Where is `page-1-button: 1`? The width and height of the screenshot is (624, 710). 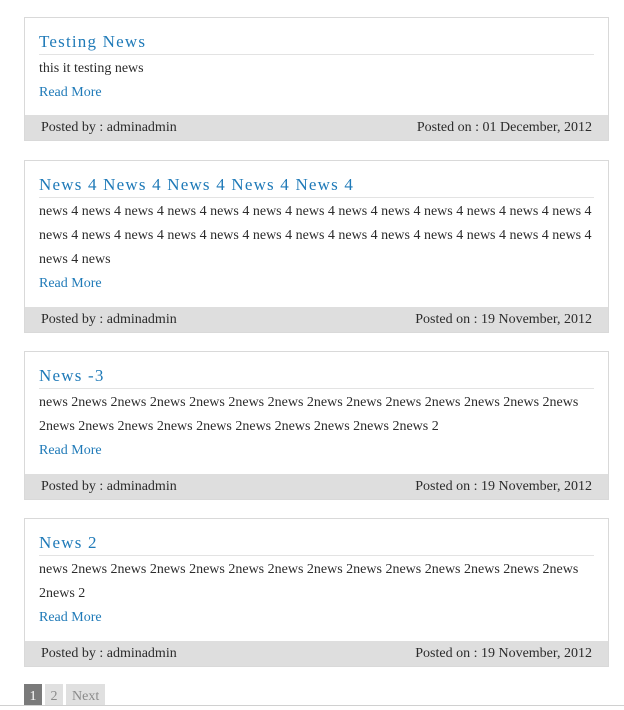 page-1-button: 1 is located at coordinates (33, 695).